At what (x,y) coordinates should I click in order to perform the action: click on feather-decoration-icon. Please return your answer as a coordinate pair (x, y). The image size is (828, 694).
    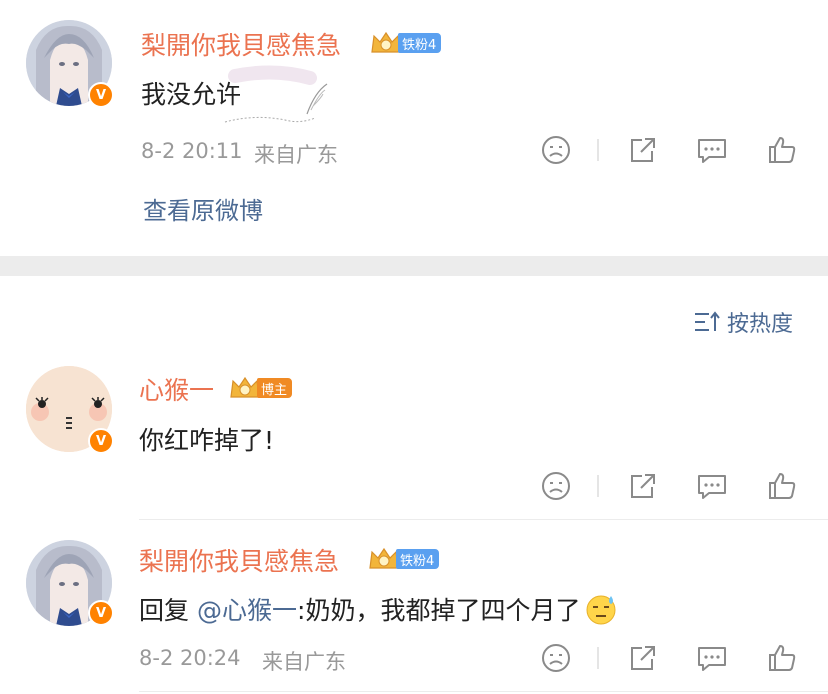
    Looking at the image, I should click on (276, 94).